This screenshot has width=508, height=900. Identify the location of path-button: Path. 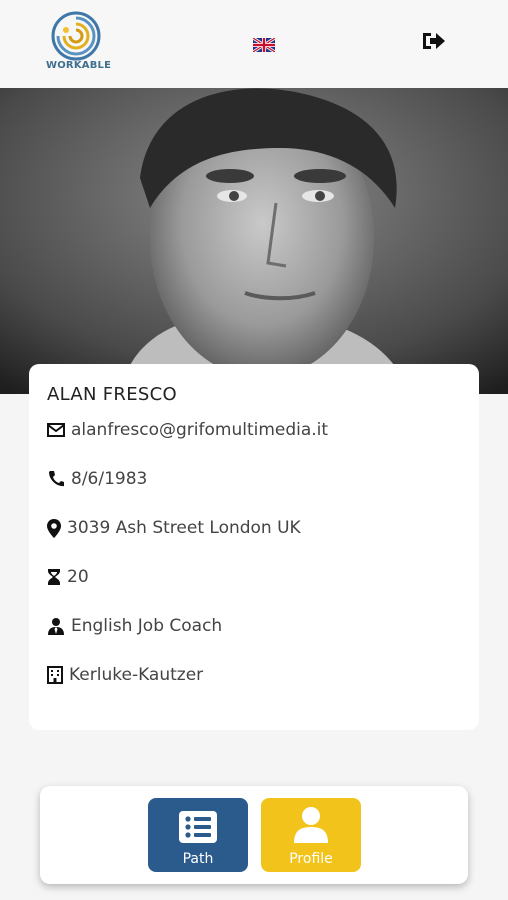
(198, 835).